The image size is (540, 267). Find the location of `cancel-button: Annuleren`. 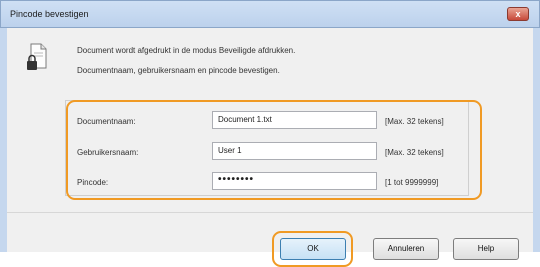

cancel-button: Annuleren is located at coordinates (406, 249).